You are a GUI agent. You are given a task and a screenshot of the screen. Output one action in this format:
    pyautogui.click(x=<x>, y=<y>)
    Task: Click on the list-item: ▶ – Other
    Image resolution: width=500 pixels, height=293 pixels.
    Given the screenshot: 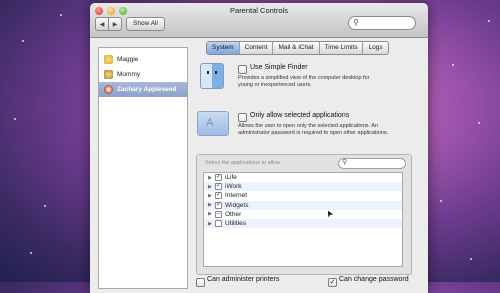 What is the action you would take?
    pyautogui.click(x=303, y=214)
    